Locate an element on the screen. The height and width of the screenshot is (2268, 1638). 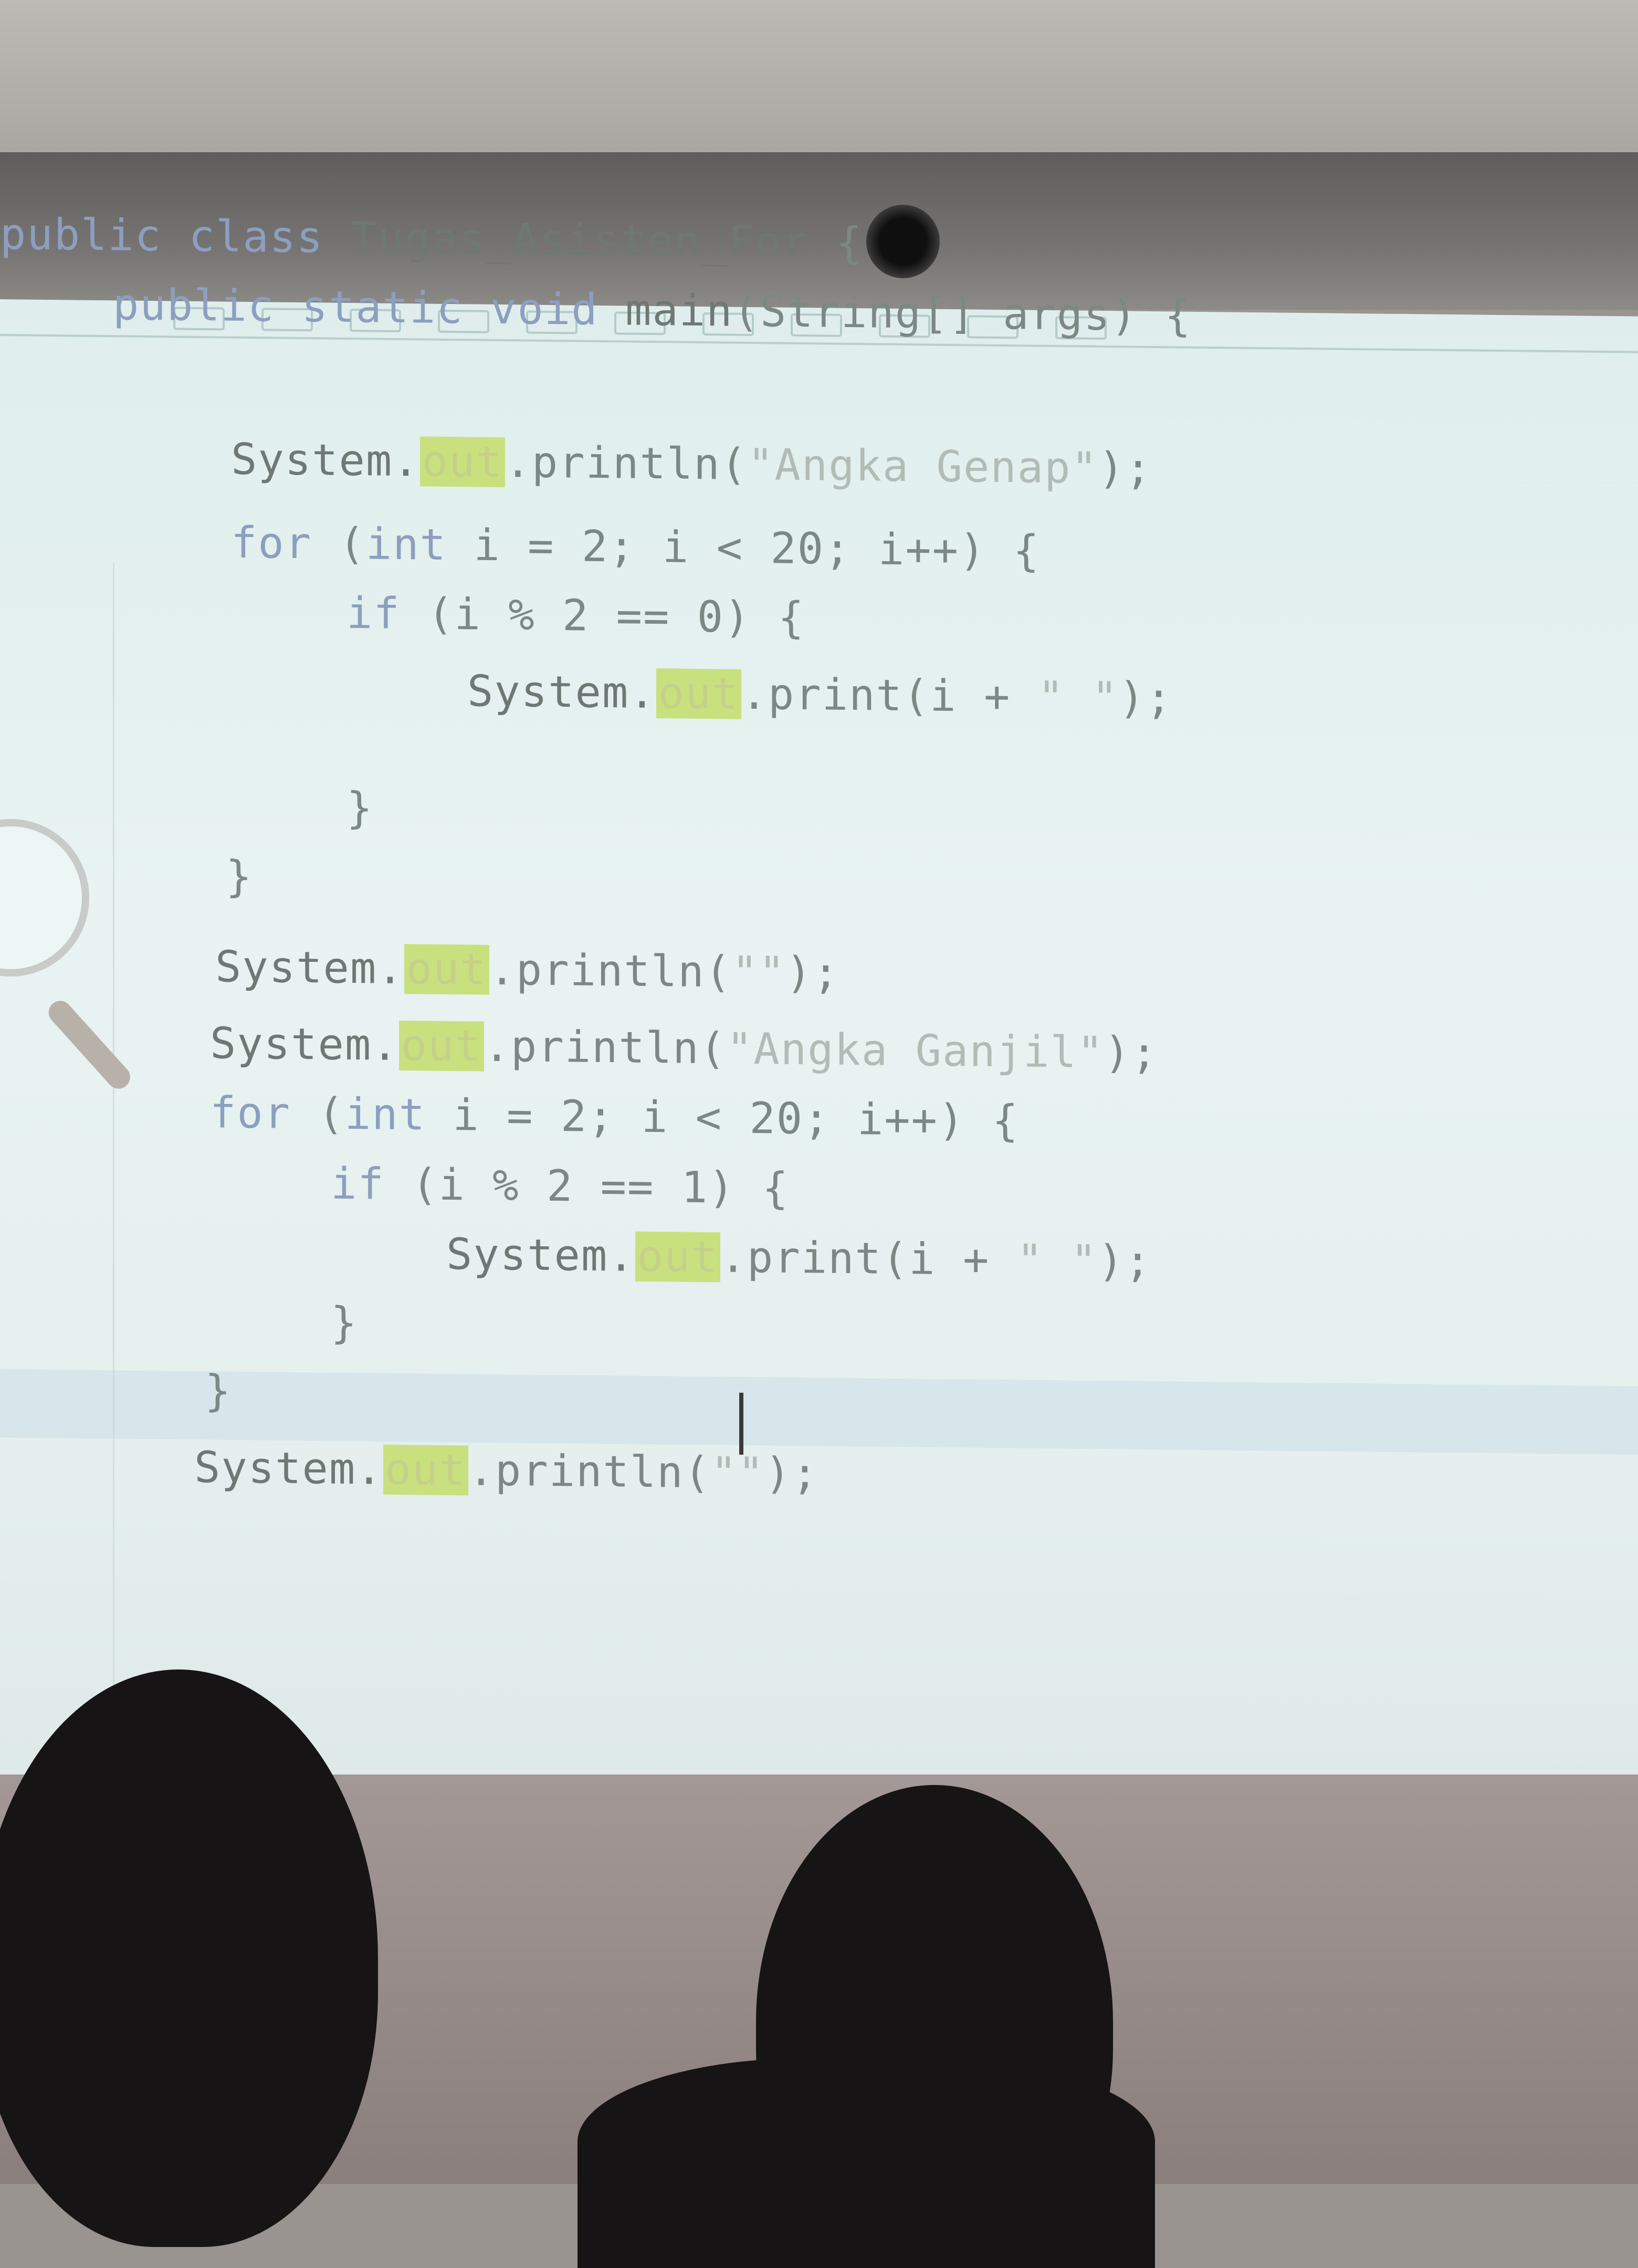
code-line-print-ganjil: System.out.println("Angka Ganjil"); is located at coordinates (684, 1048).